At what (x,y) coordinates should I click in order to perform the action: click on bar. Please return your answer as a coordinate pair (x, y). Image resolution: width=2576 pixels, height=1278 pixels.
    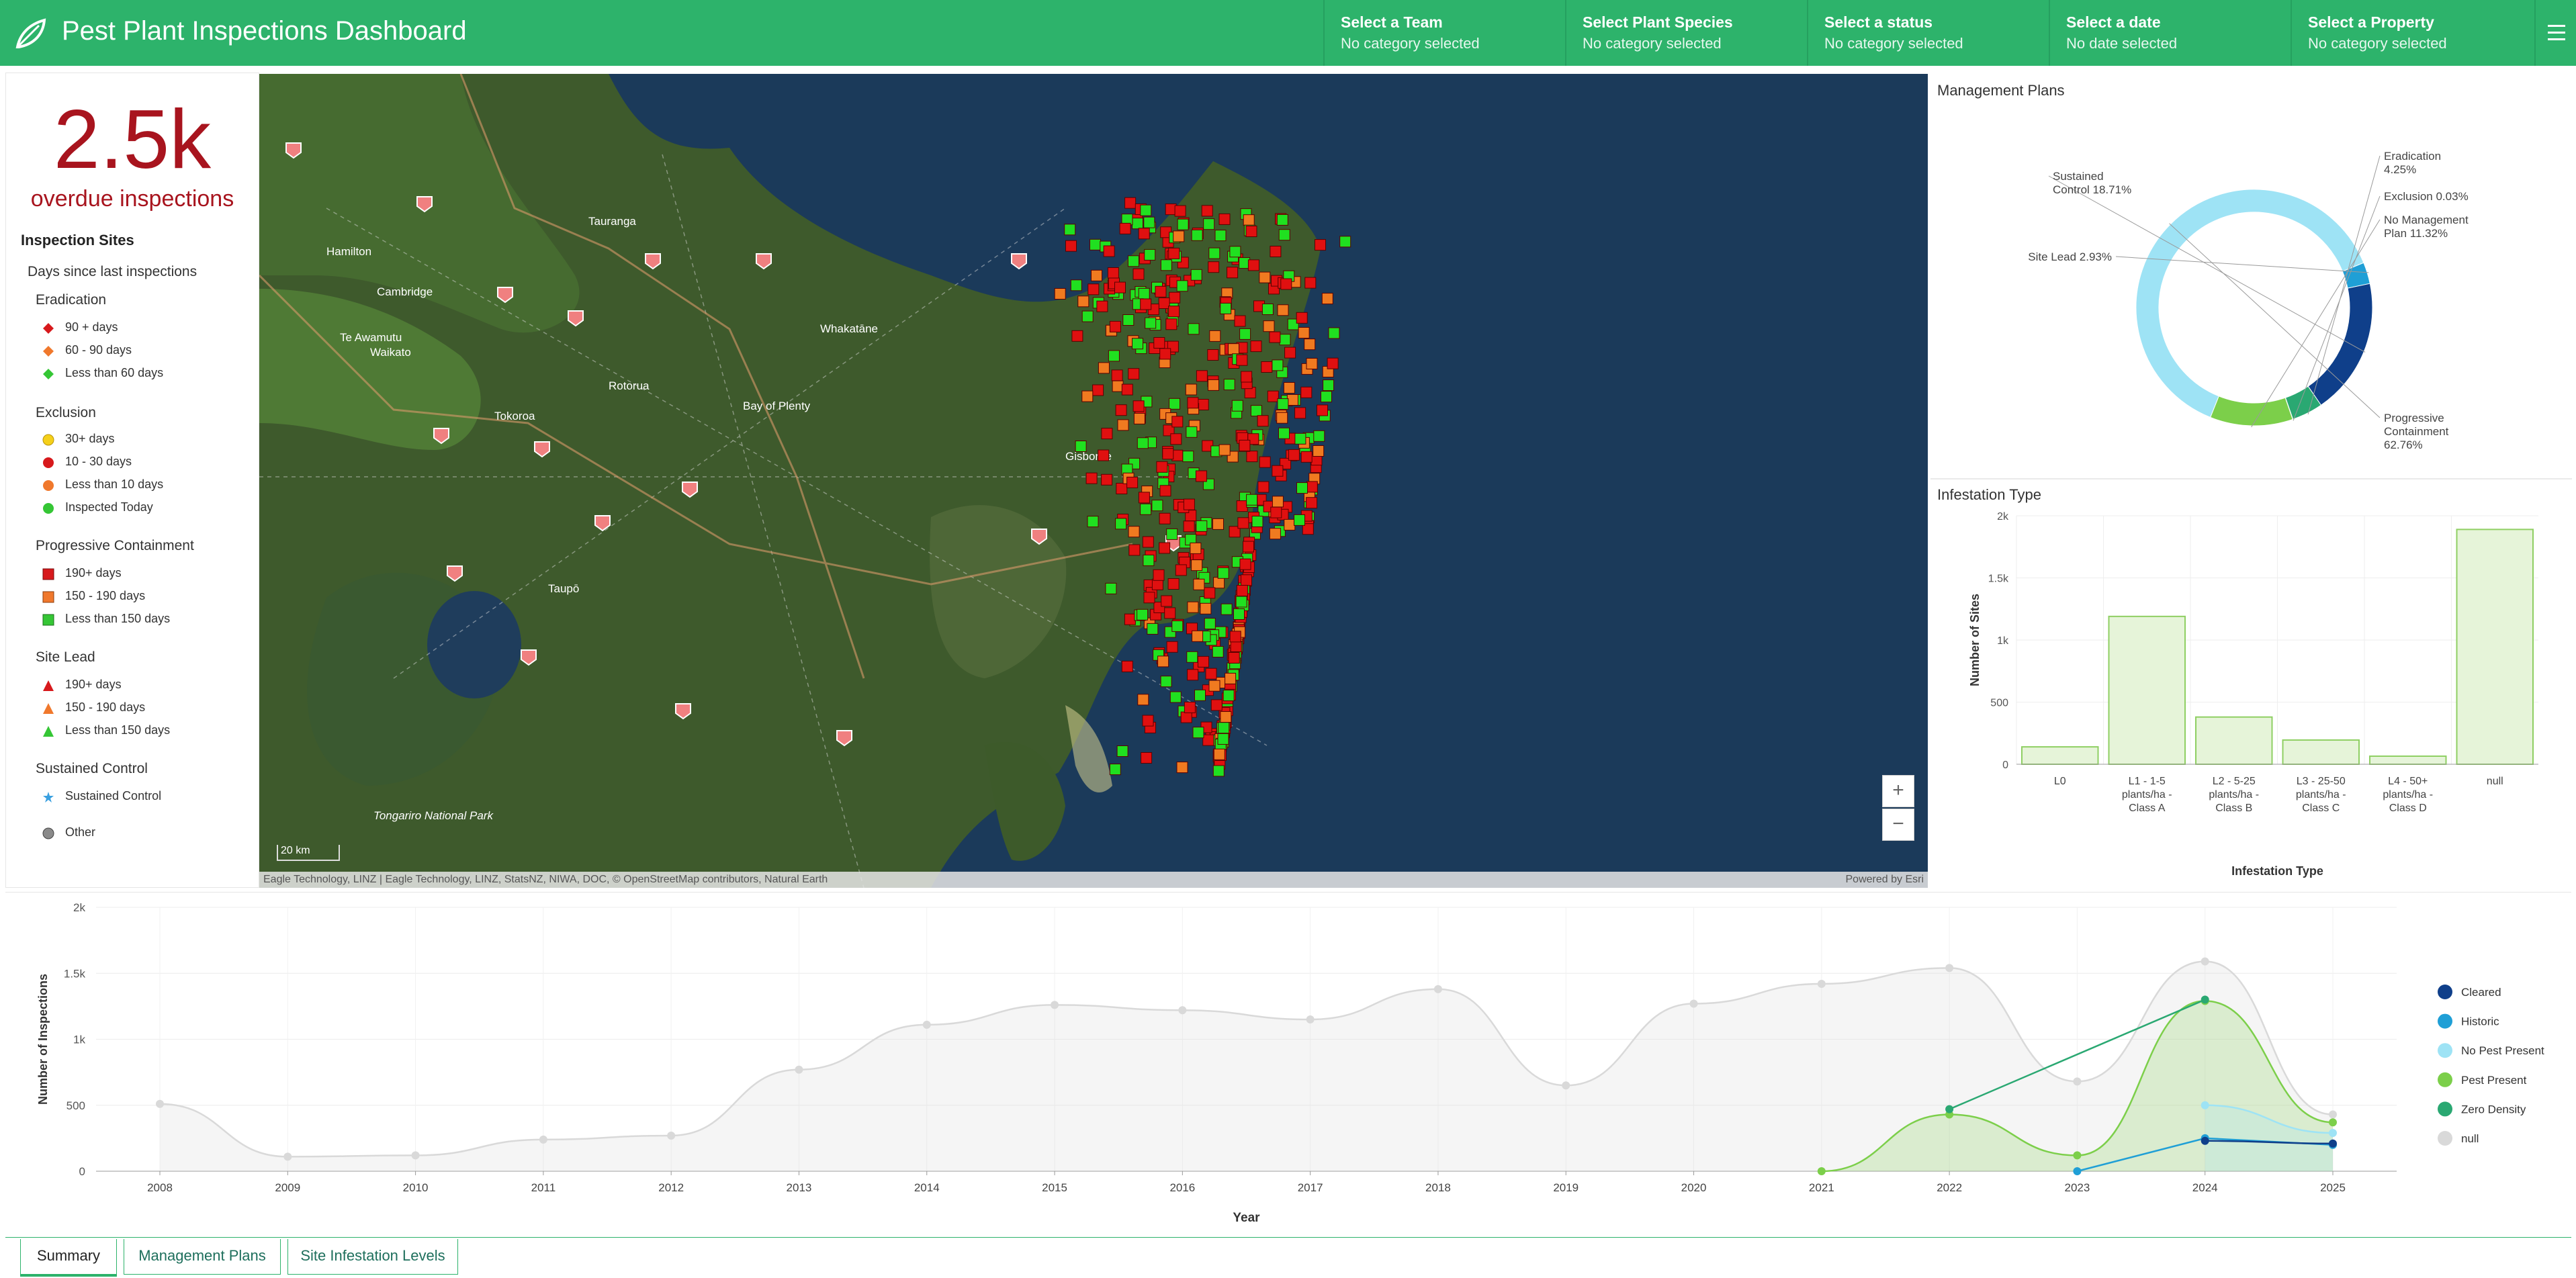
    Looking at the image, I should click on (2234, 741).